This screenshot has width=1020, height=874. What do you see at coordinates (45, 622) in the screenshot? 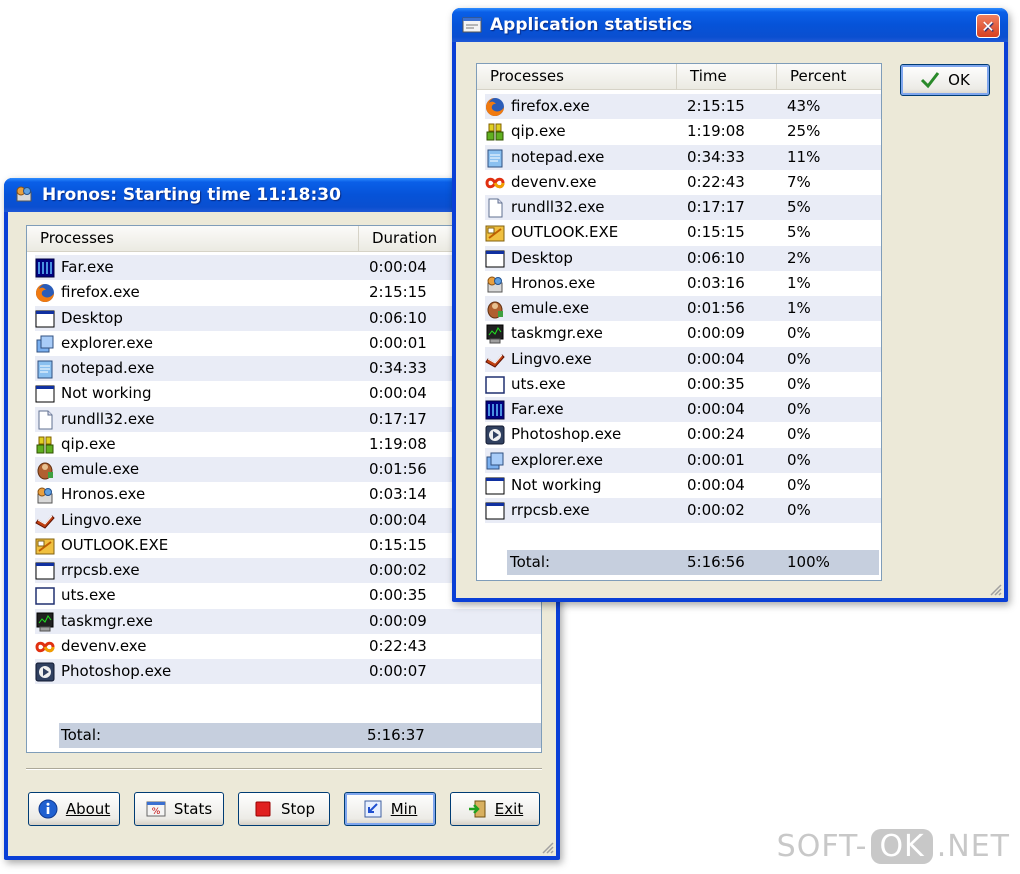
I see `taskmgr-icon` at bounding box center [45, 622].